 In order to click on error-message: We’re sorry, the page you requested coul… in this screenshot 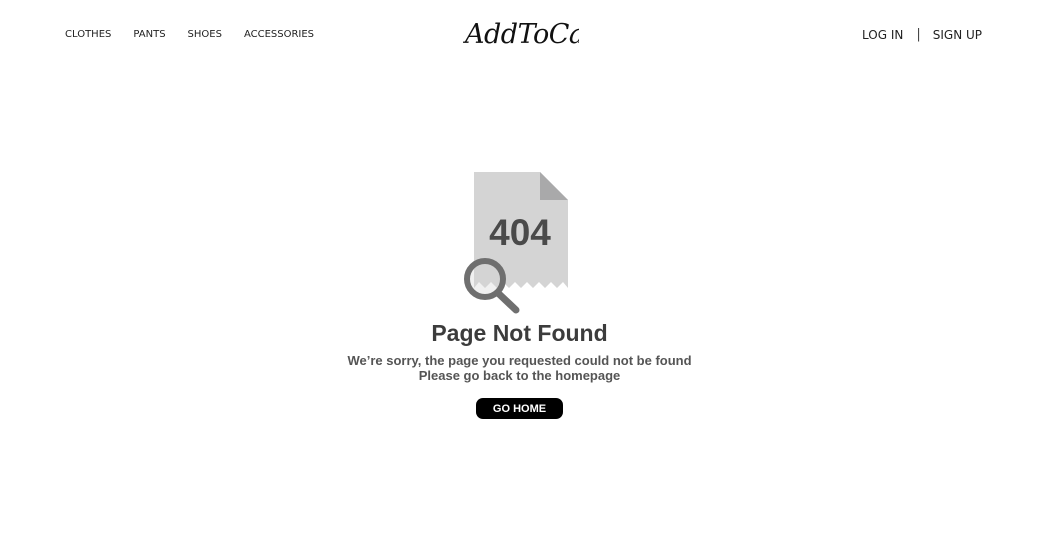, I will do `click(519, 368)`.